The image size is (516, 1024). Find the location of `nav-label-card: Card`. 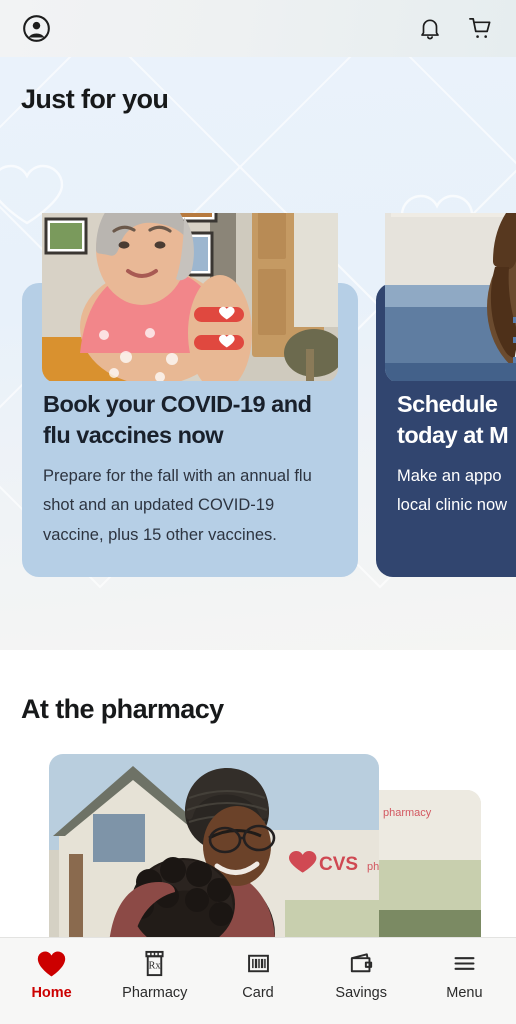

nav-label-card: Card is located at coordinates (258, 993).